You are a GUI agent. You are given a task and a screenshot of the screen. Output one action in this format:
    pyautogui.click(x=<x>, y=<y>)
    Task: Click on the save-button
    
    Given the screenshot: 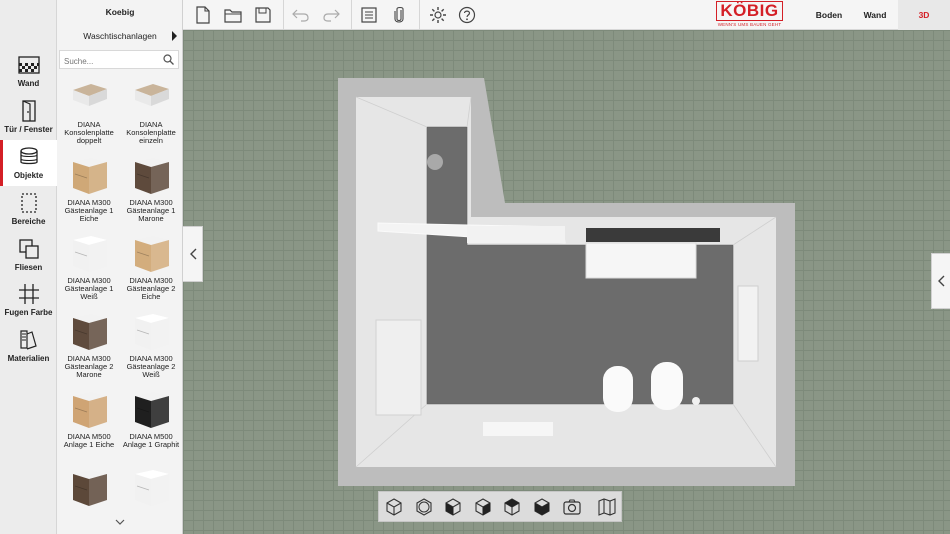 What is the action you would take?
    pyautogui.click(x=263, y=15)
    